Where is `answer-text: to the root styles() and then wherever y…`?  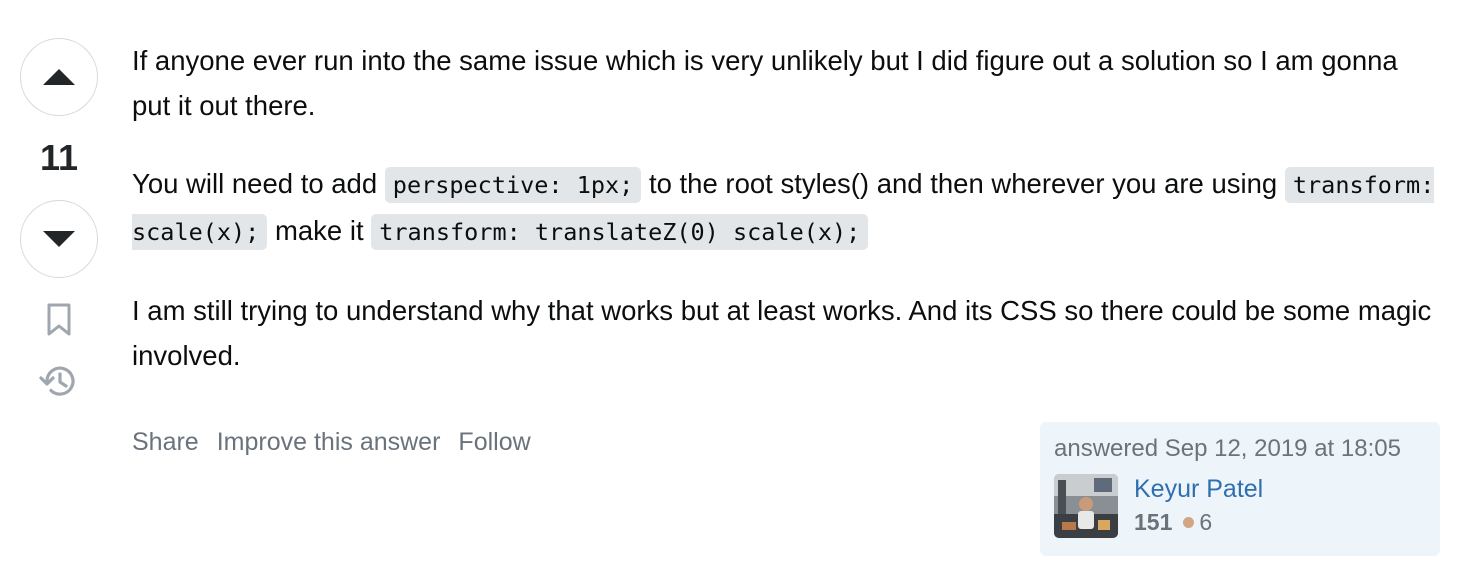 answer-text: to the root styles() and then wherever y… is located at coordinates (963, 183).